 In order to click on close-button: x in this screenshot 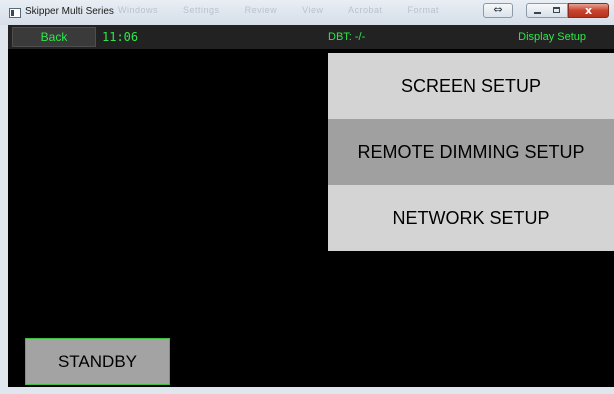, I will do `click(588, 10)`.